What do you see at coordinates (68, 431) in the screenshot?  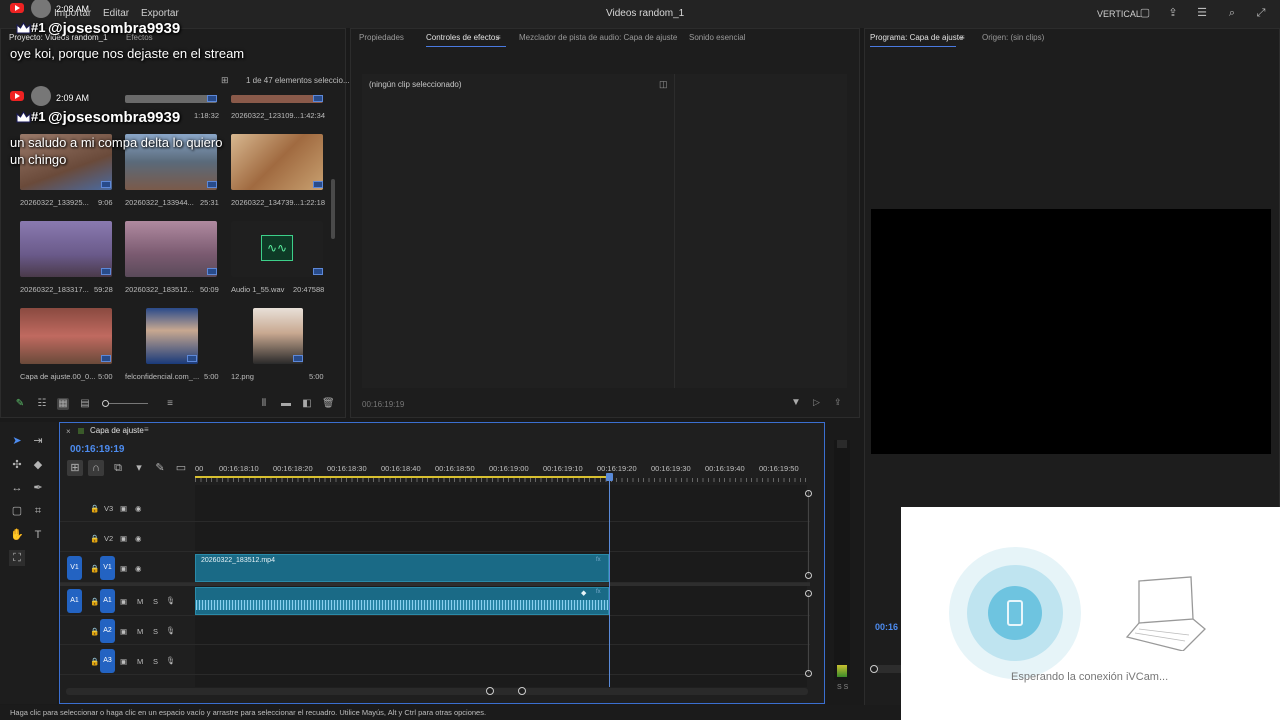 I see `close-icon: ×` at bounding box center [68, 431].